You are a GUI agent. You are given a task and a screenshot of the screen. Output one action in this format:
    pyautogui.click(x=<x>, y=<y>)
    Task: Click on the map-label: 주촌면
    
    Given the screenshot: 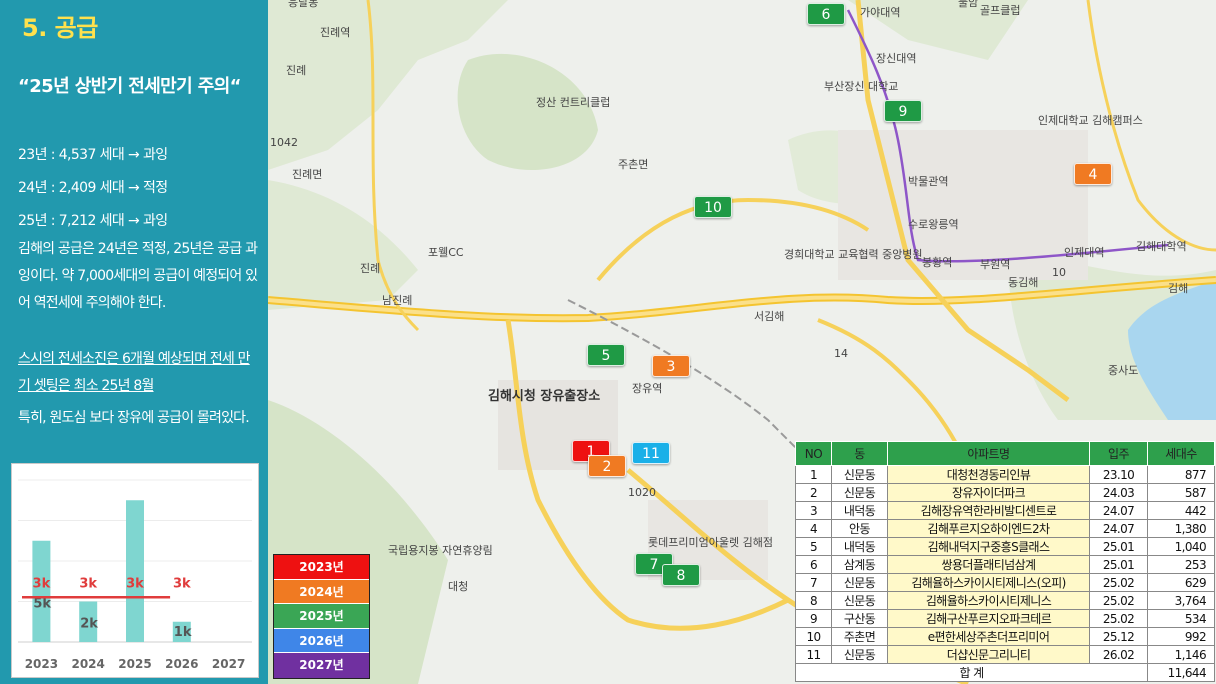 What is the action you would take?
    pyautogui.click(x=633, y=164)
    